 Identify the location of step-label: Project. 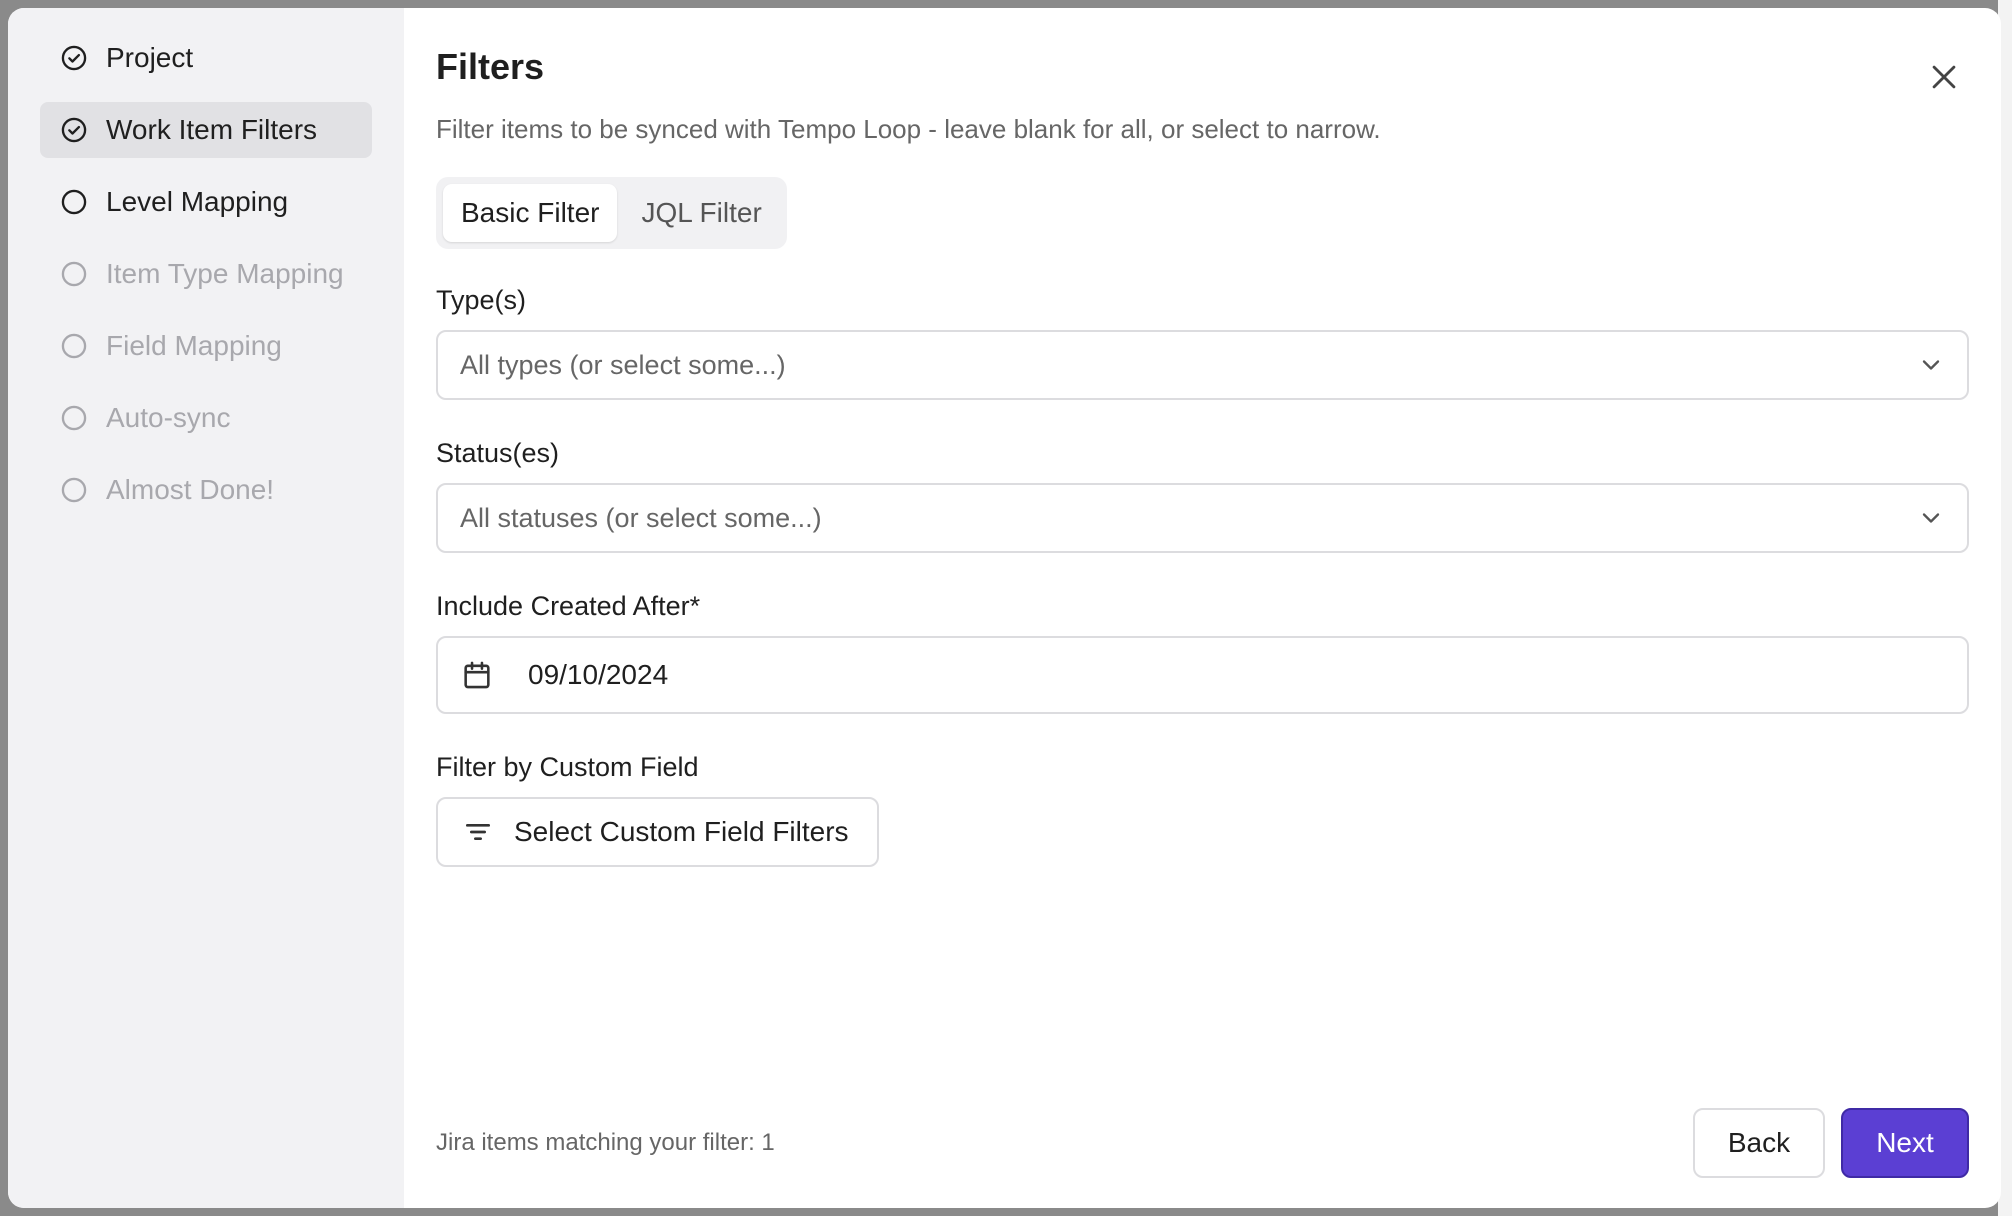
(150, 57).